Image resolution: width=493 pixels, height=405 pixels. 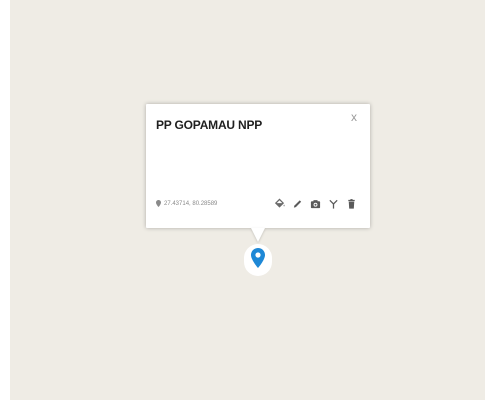 I want to click on location-pin-icon, so click(x=158, y=203).